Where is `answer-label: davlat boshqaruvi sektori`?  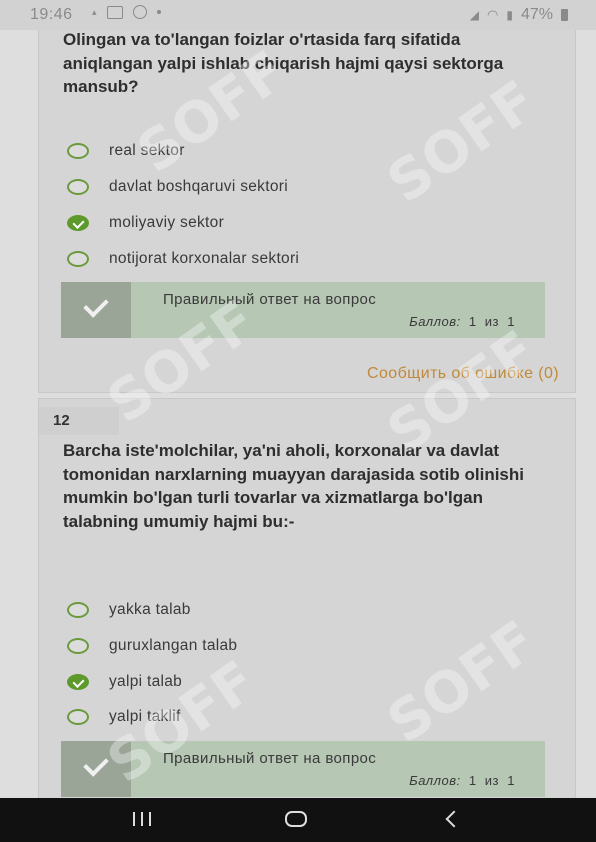 answer-label: davlat boshqaruvi sektori is located at coordinates (198, 186).